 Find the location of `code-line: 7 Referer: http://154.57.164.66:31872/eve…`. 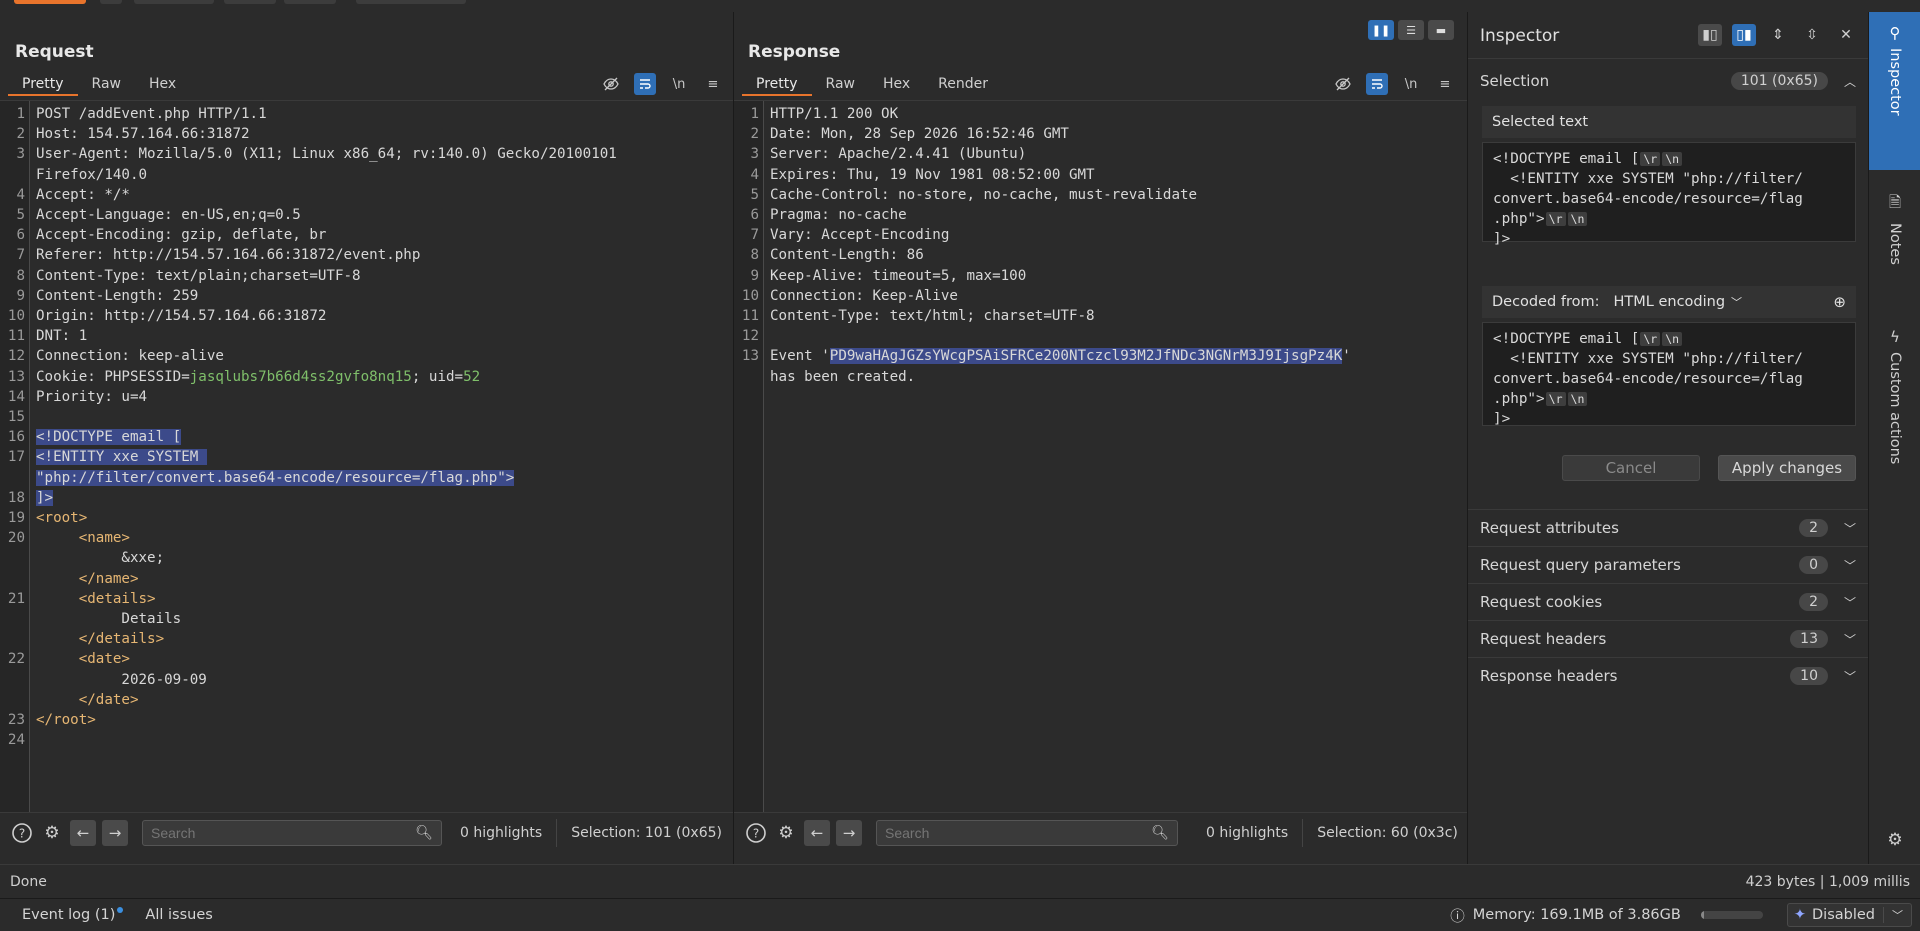

code-line: 7 Referer: http://154.57.164.66:31872/eve… is located at coordinates (366, 255).